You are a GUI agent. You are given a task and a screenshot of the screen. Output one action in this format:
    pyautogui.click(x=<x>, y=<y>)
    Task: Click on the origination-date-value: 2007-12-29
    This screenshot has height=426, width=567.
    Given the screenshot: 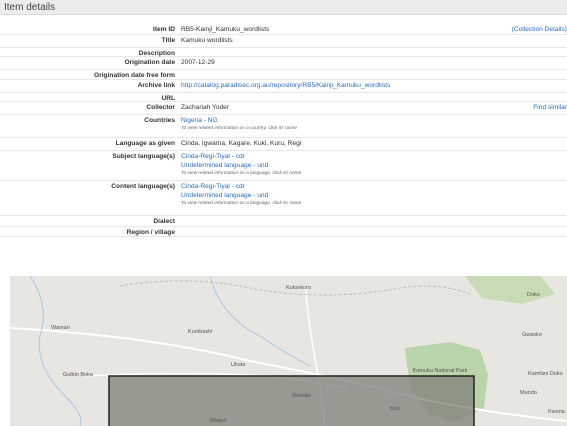 What is the action you would take?
    pyautogui.click(x=198, y=62)
    